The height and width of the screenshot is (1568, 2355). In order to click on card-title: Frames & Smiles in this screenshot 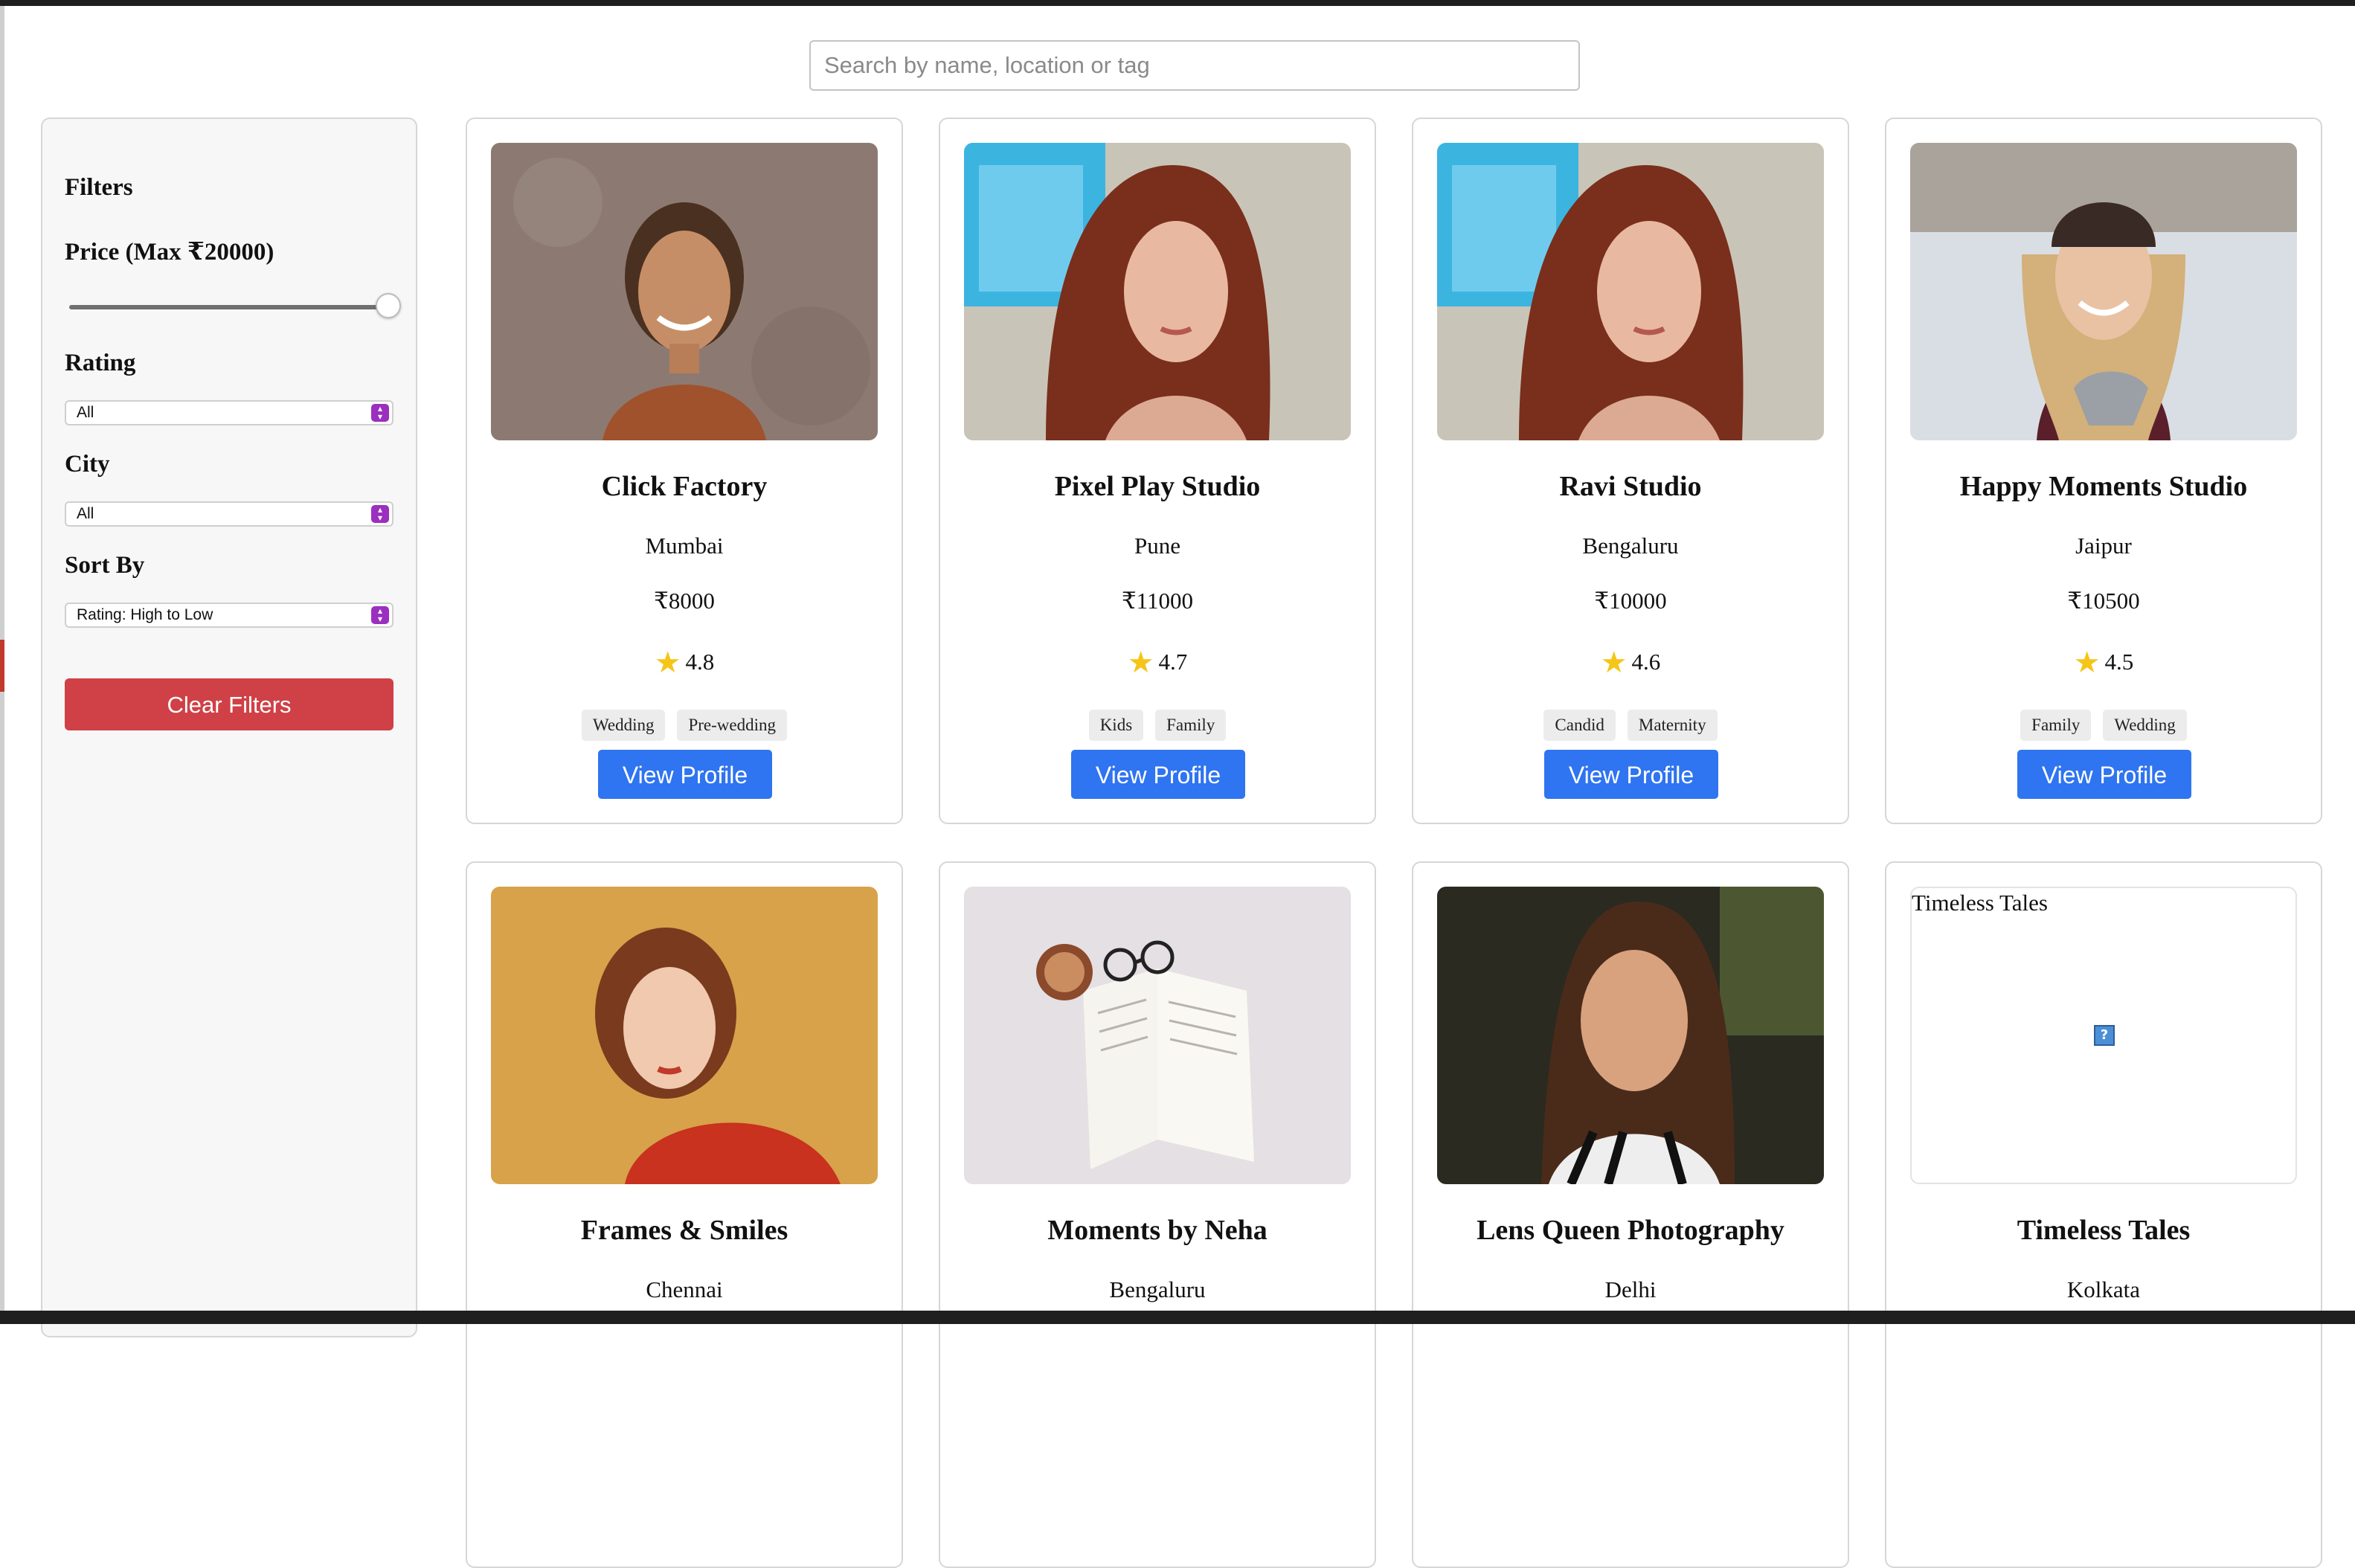, I will do `click(684, 1230)`.